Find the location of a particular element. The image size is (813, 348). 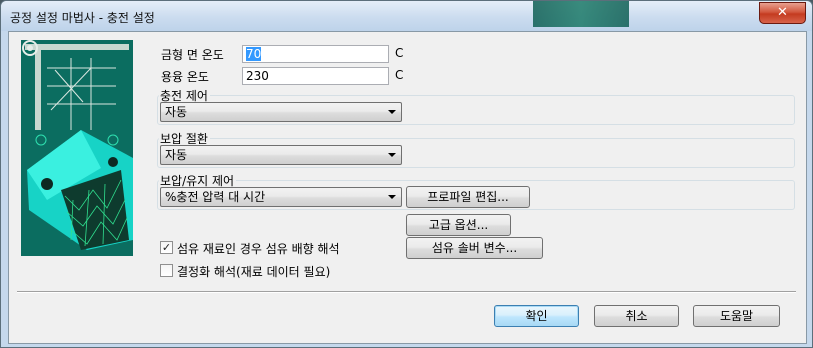

process-illustration is located at coordinates (77, 148).